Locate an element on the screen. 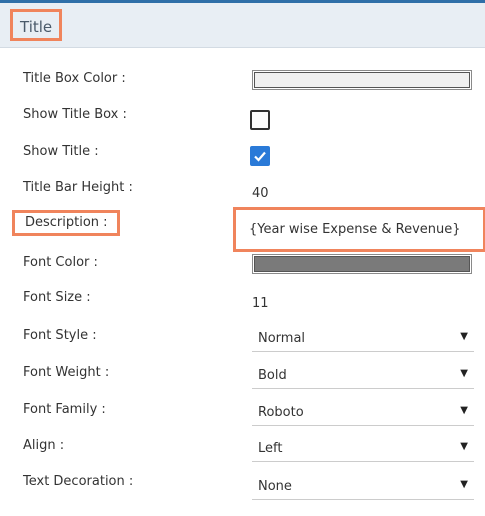 Image resolution: width=485 pixels, height=516 pixels. font-color-picker is located at coordinates (362, 264).